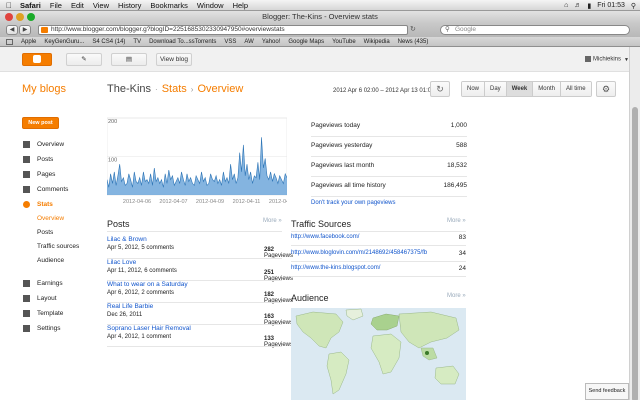 The image size is (640, 400). Describe the element at coordinates (108, 42) in the screenshot. I see `bookmark-item: S4 CS4 (14)` at that location.